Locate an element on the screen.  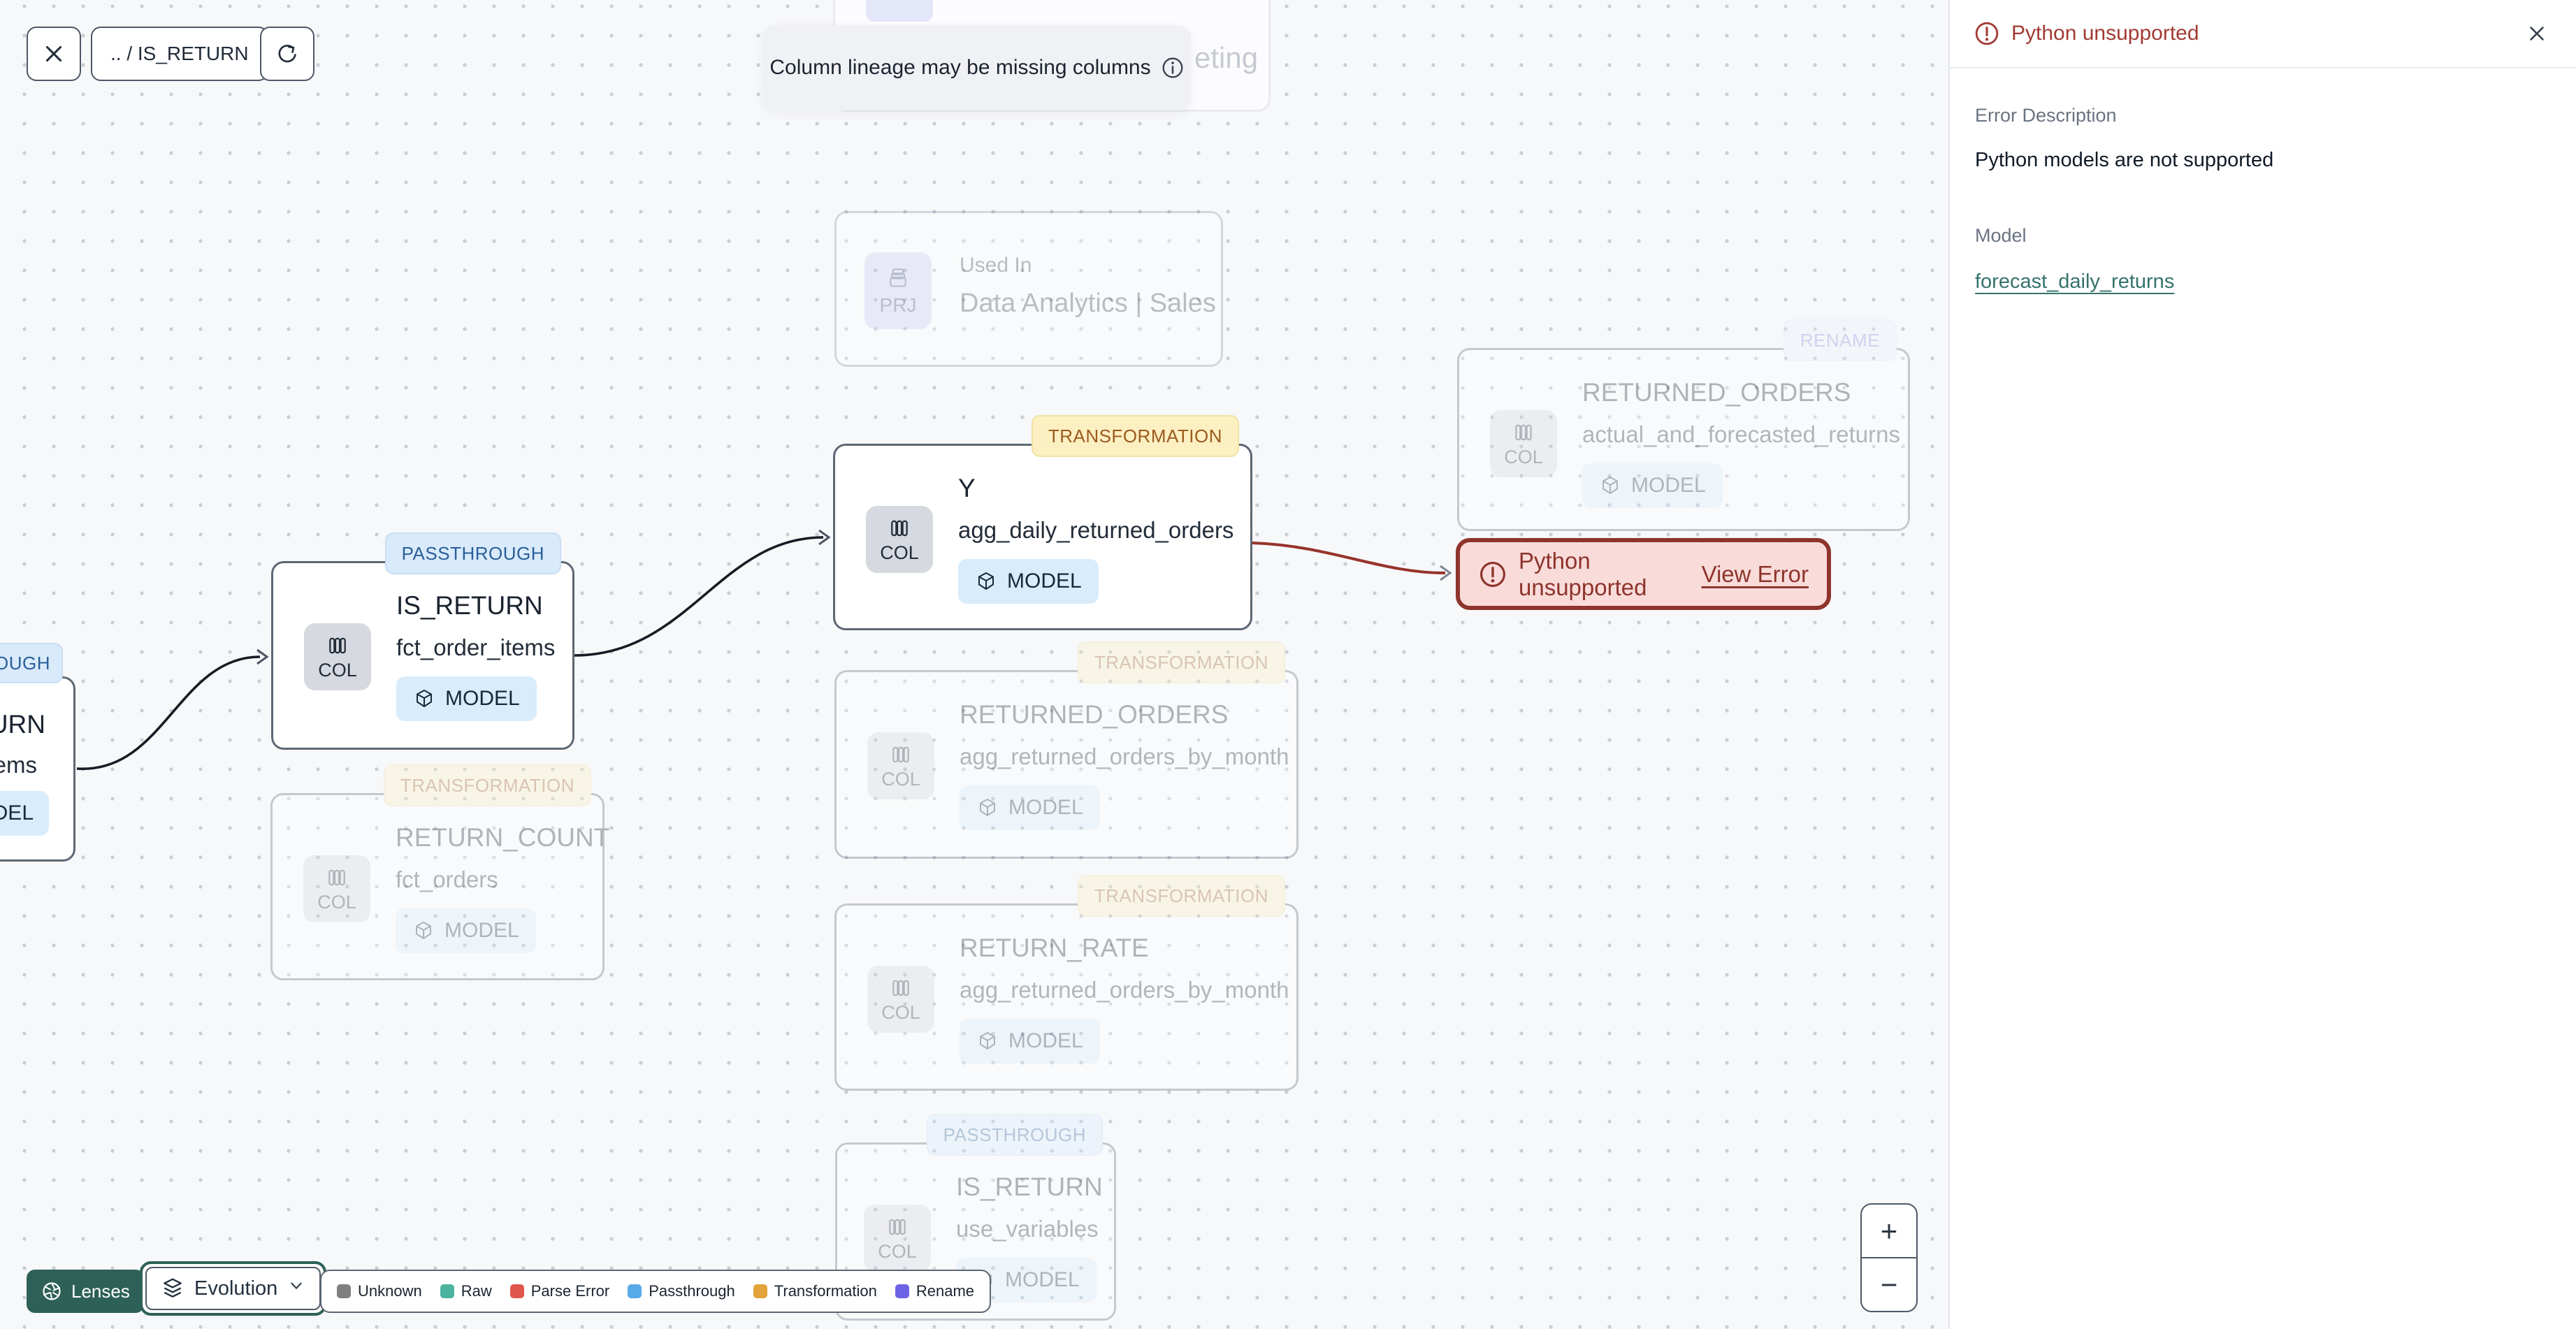
error-description-label: Error Description is located at coordinates (2046, 115).